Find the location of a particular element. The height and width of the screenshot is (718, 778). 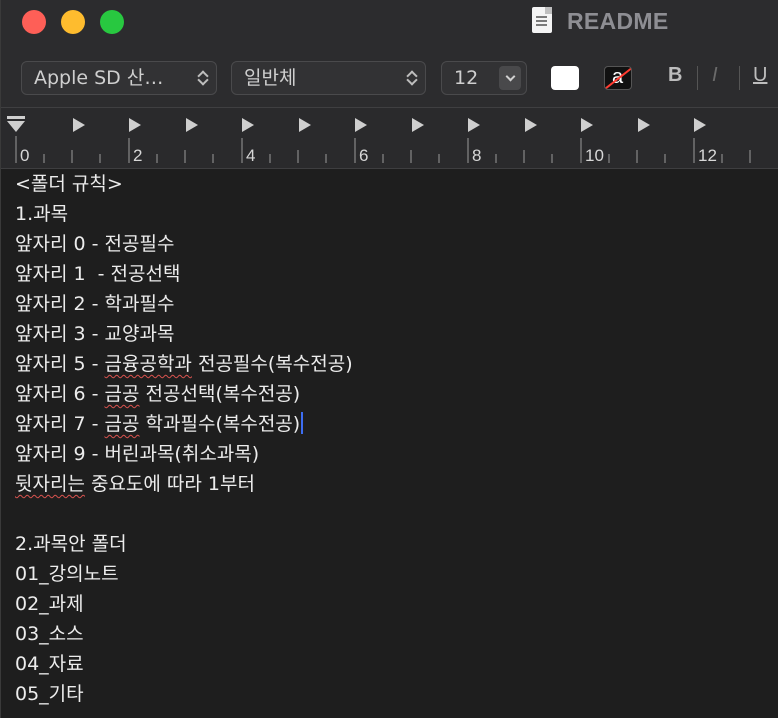

text-line: 앞자리 1 - 전공선택 is located at coordinates (97, 274).